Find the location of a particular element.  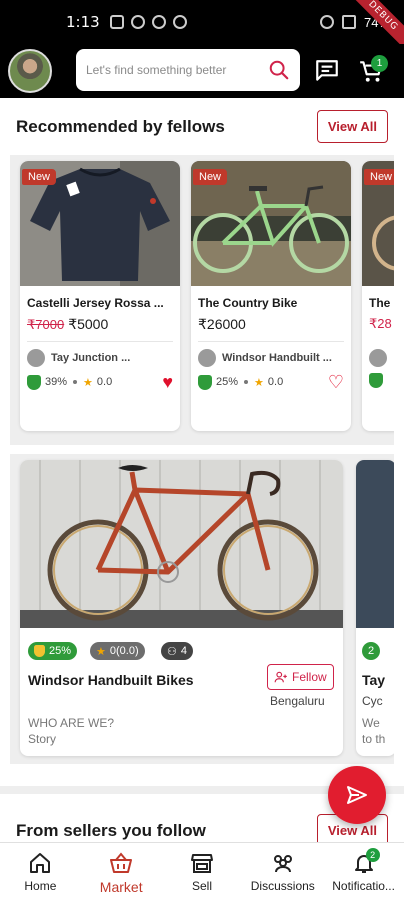

section-title: Recommended by fellows is located at coordinates (120, 126).